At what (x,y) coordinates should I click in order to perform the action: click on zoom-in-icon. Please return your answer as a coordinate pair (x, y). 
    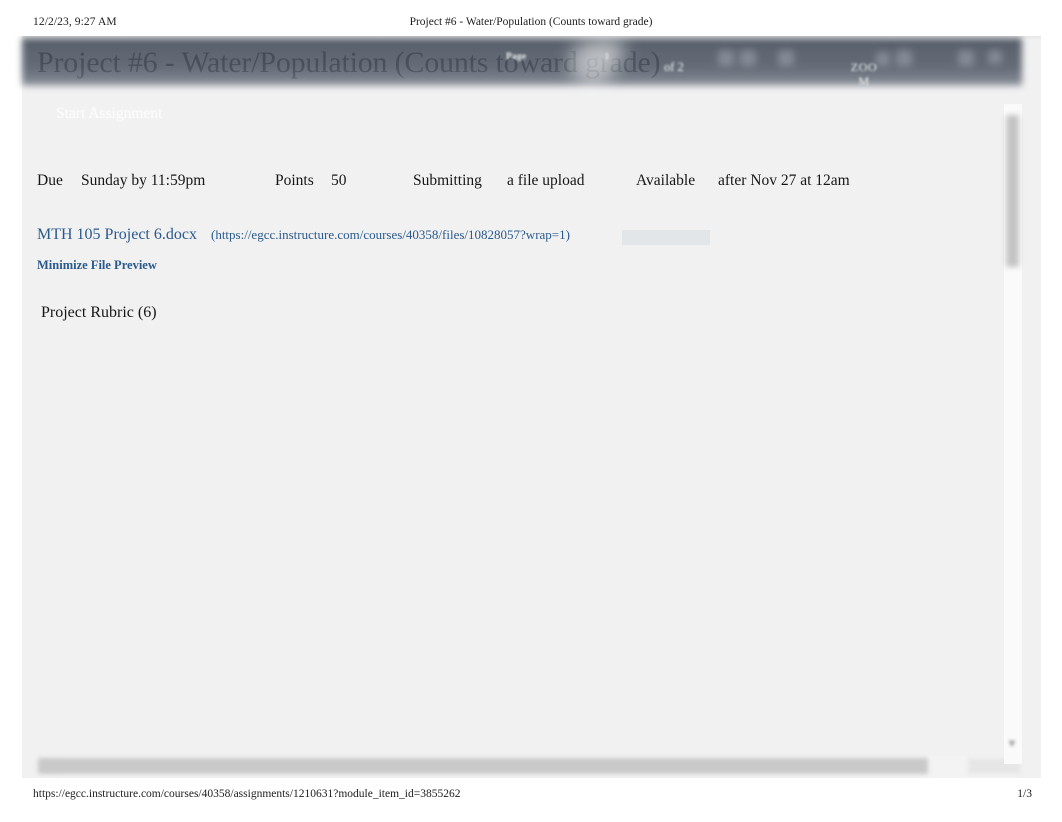
    Looking at the image, I should click on (904, 58).